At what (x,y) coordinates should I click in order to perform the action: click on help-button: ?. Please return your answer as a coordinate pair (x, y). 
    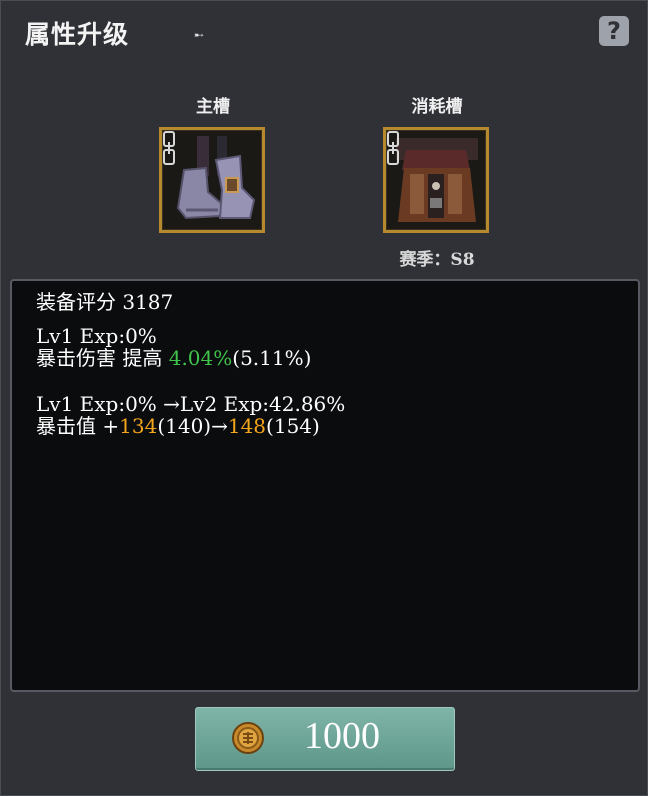
    Looking at the image, I should click on (614, 31).